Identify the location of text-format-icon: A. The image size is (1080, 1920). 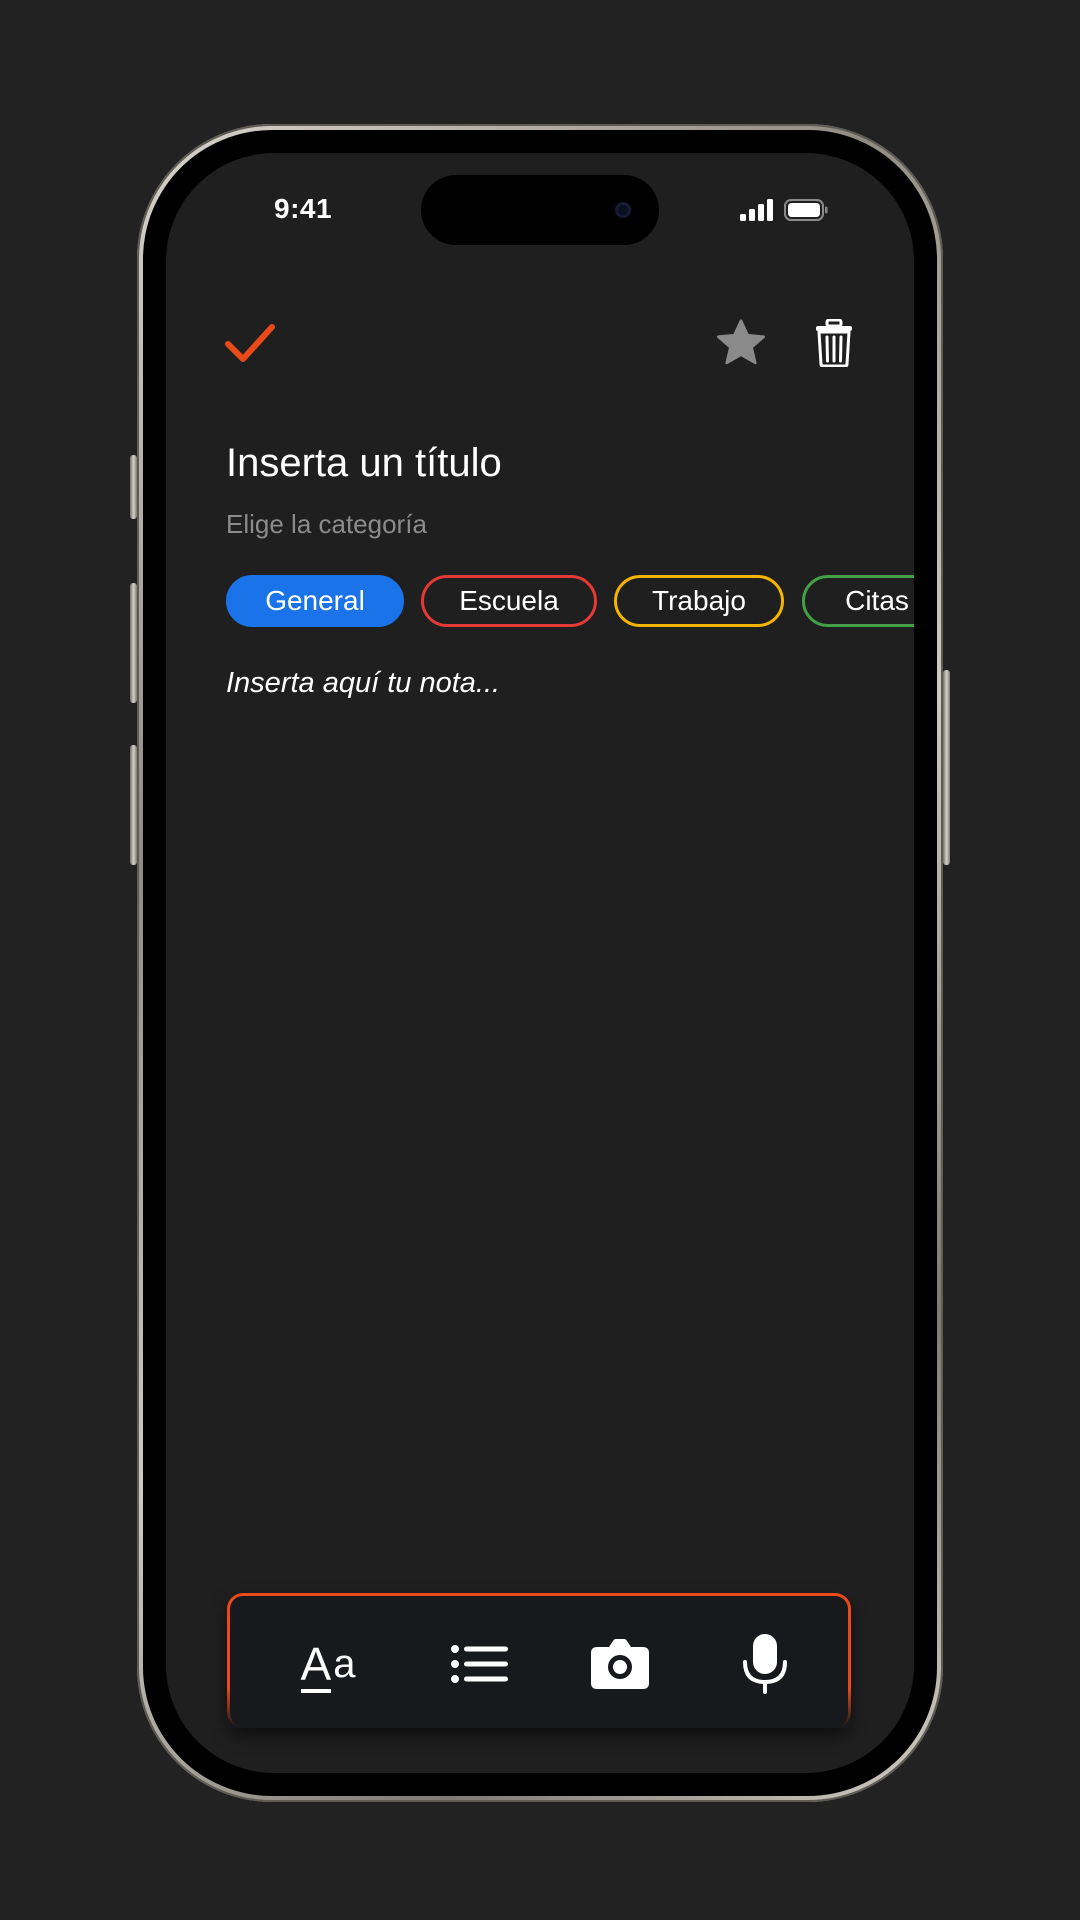
(316, 1665).